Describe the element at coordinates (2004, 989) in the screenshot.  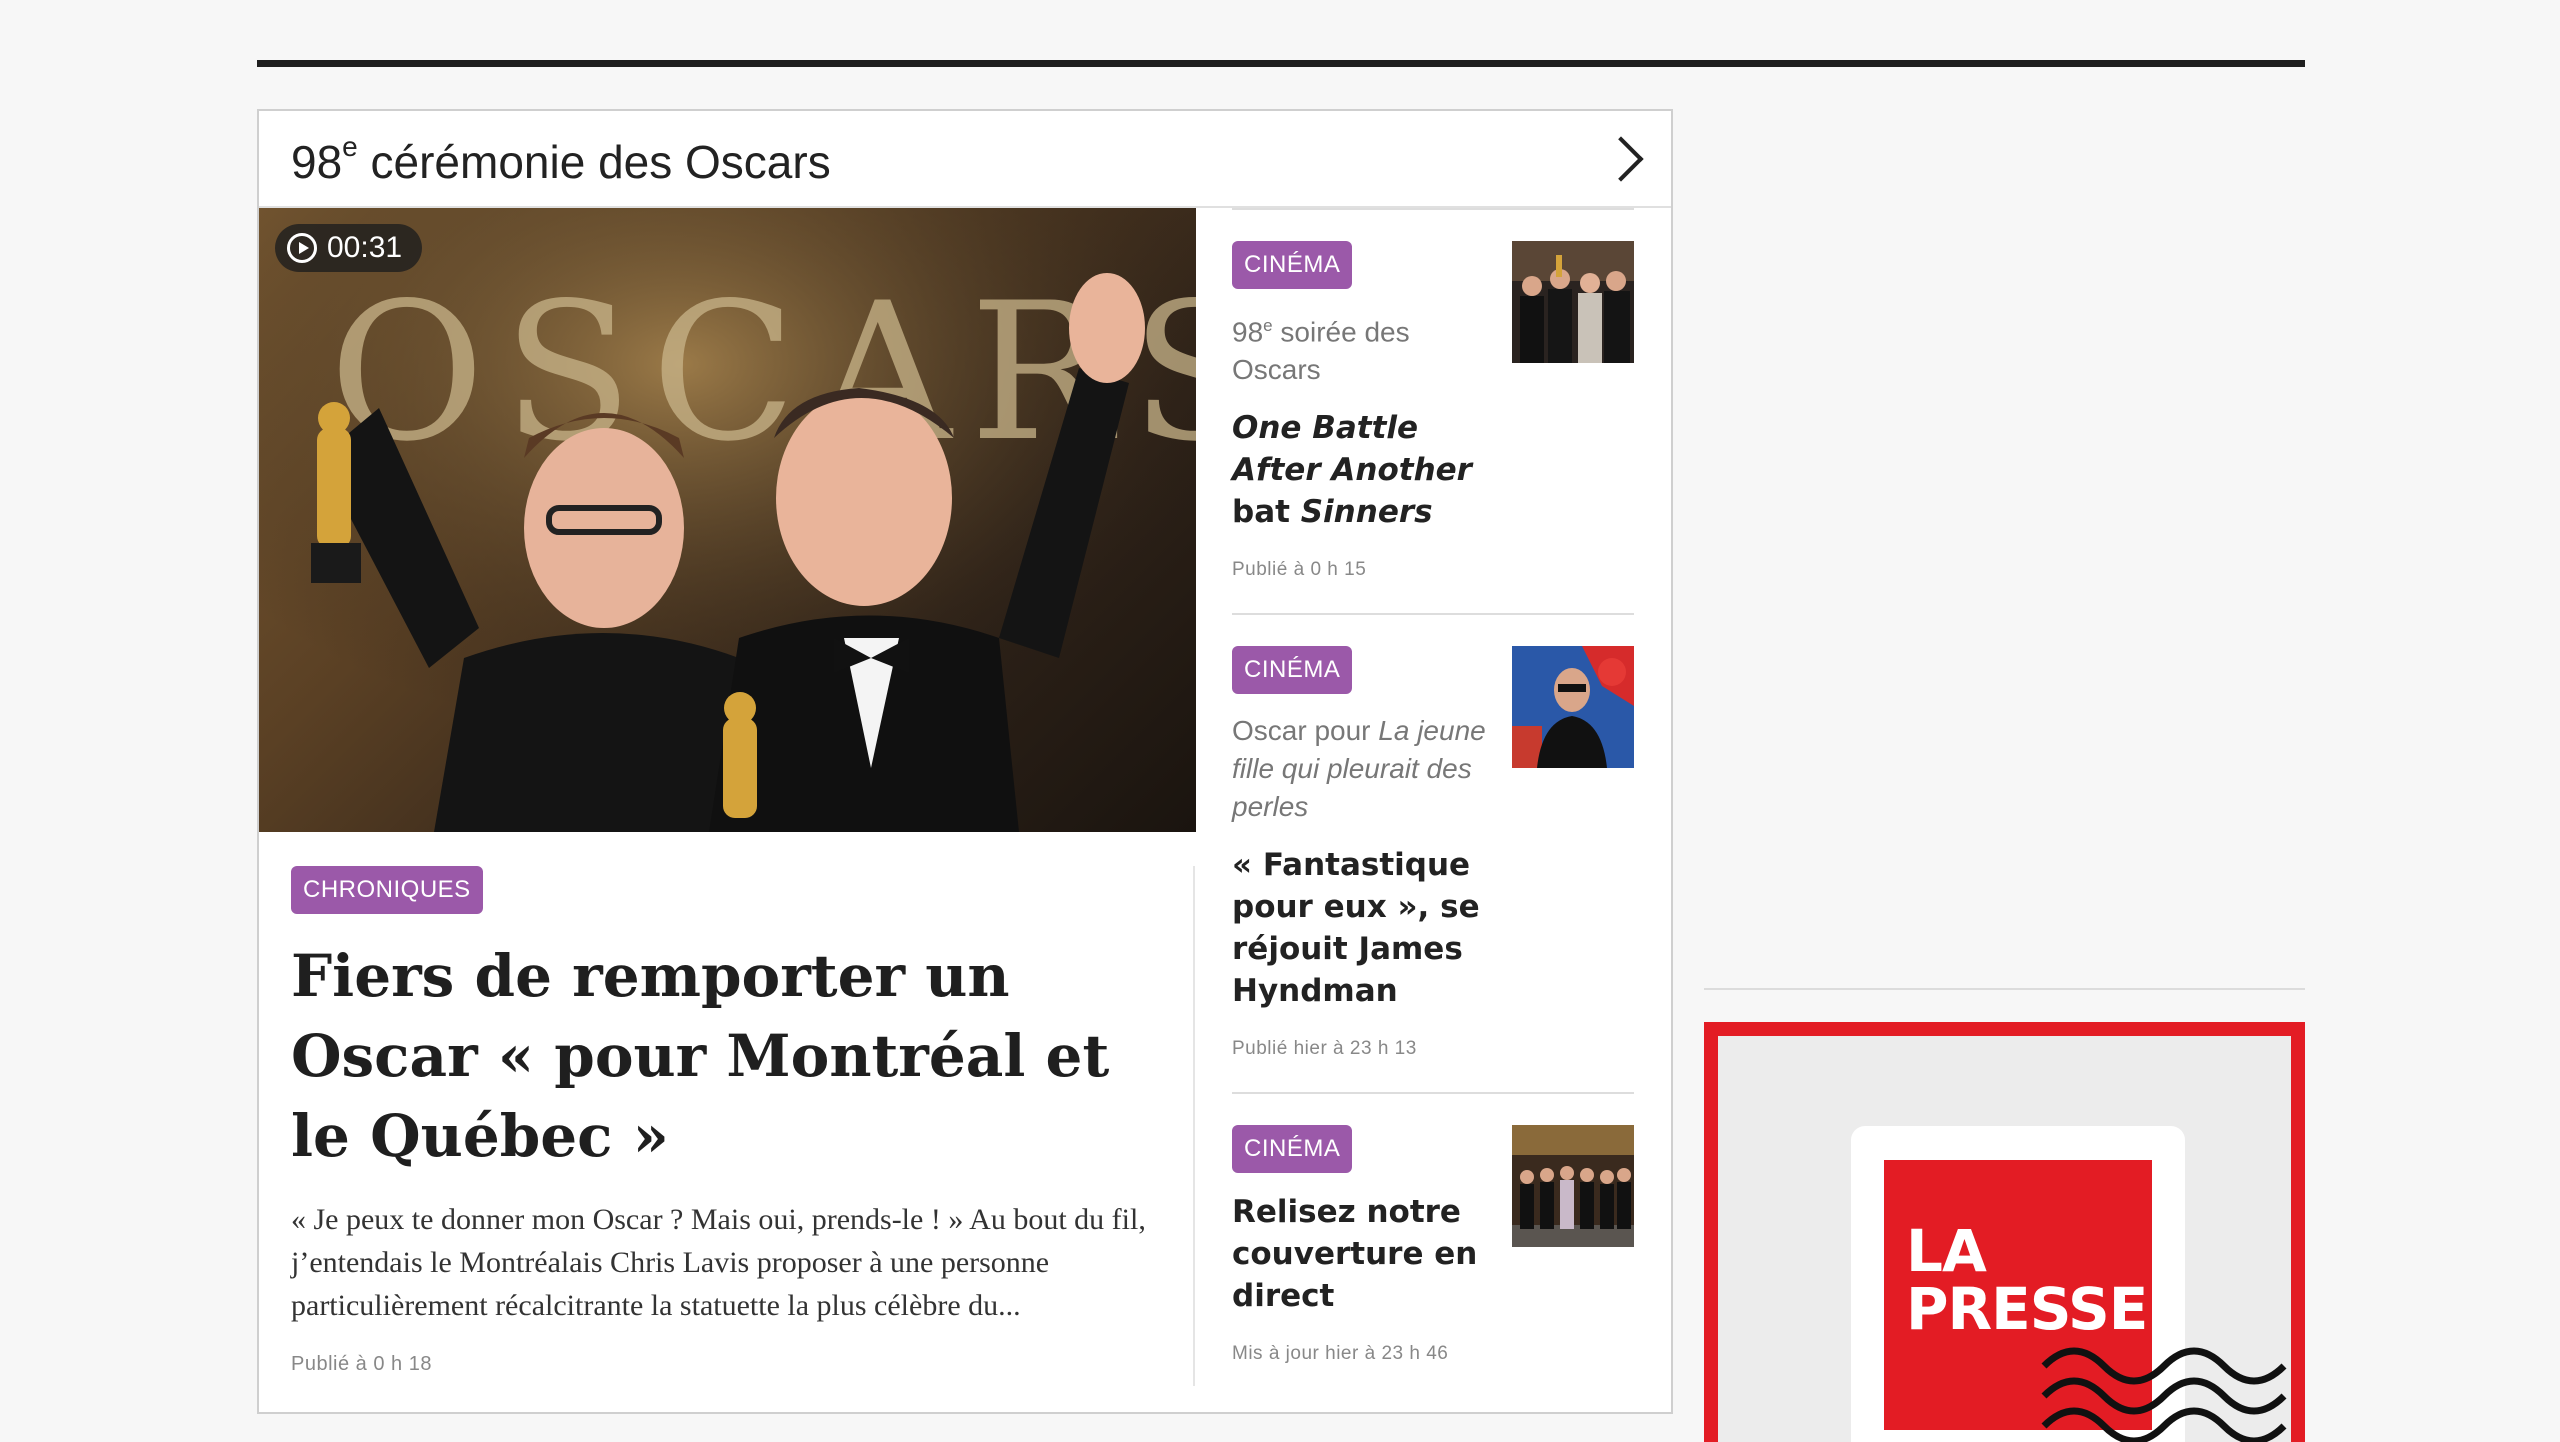
I see `sidebar-divider` at that location.